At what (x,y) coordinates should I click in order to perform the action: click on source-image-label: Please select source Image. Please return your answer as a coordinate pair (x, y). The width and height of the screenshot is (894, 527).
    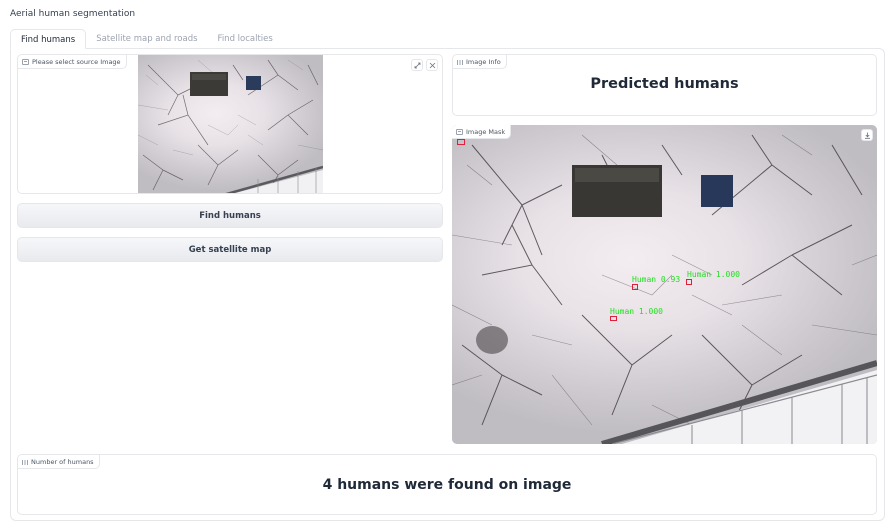
    Looking at the image, I should click on (72, 62).